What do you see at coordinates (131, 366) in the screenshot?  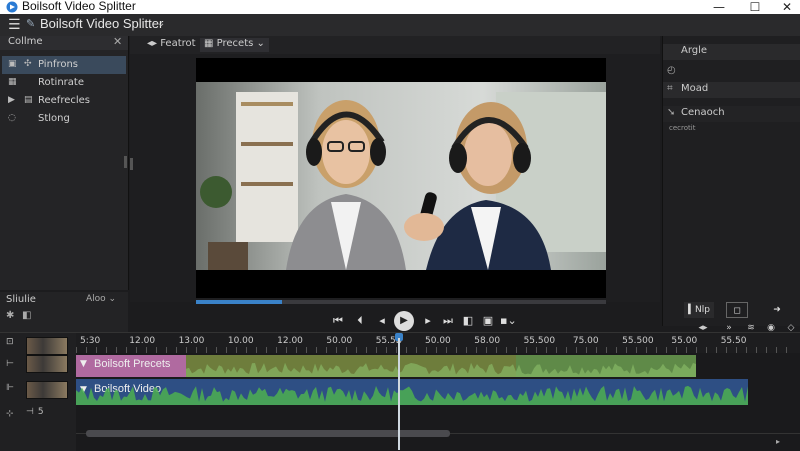 I see `clip-precets: ▼ Boilsoft Precets` at bounding box center [131, 366].